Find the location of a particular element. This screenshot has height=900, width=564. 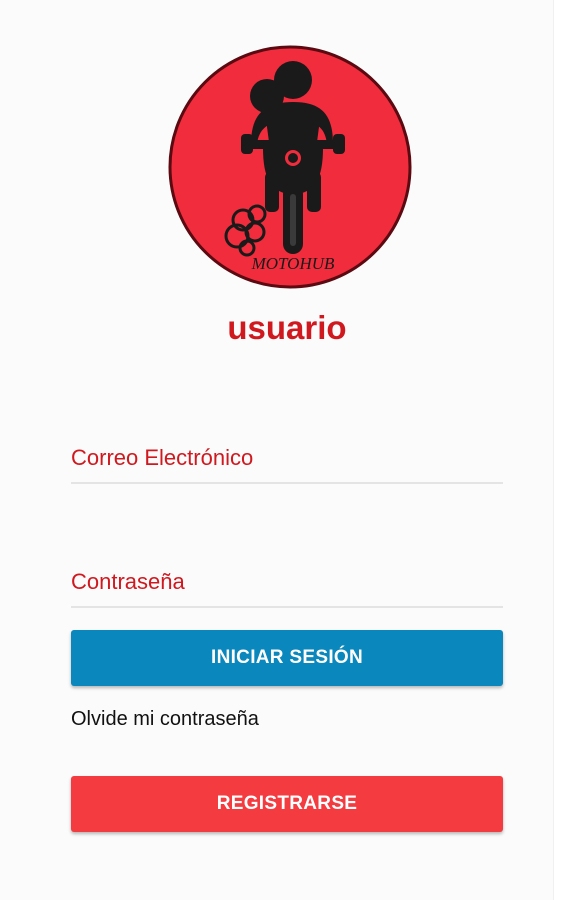

logo-brand-text: MOTOHUB is located at coordinates (293, 263).